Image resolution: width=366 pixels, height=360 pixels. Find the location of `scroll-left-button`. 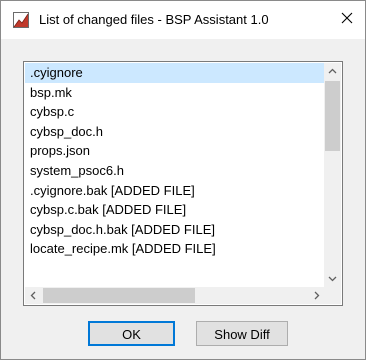

scroll-left-button is located at coordinates (33, 295).